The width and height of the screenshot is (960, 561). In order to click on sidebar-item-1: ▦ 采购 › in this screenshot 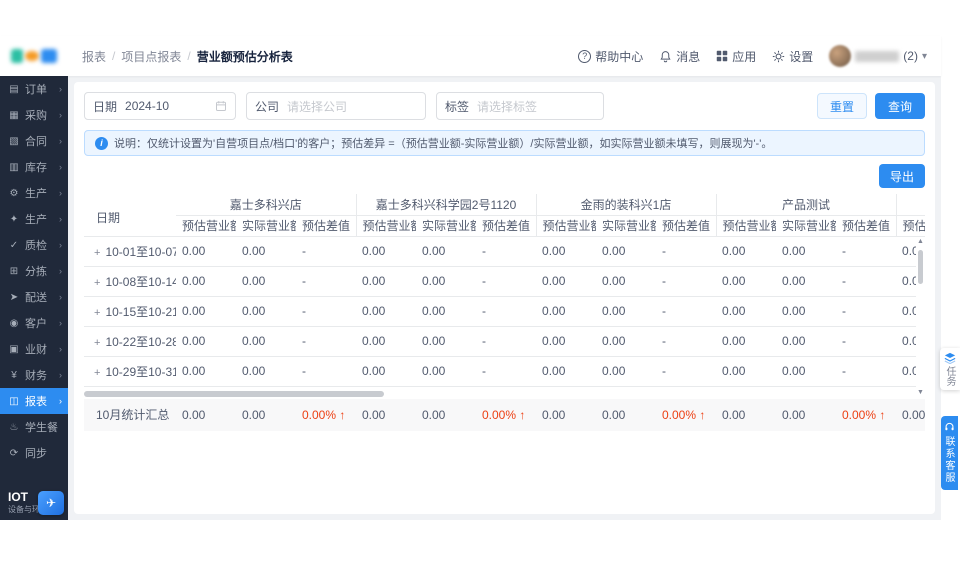, I will do `click(34, 115)`.